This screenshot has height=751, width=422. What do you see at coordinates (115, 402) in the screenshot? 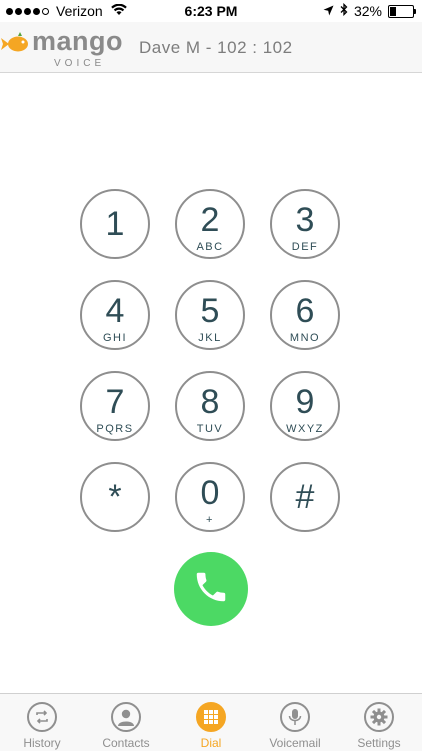
I see `dial-key-digit: 7` at bounding box center [115, 402].